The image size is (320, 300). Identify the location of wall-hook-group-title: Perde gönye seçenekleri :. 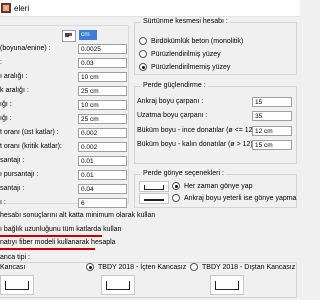
(183, 173).